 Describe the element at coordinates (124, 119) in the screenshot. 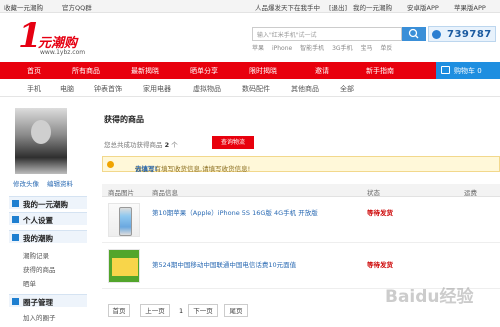

I see `page-title: 获得的商品` at that location.